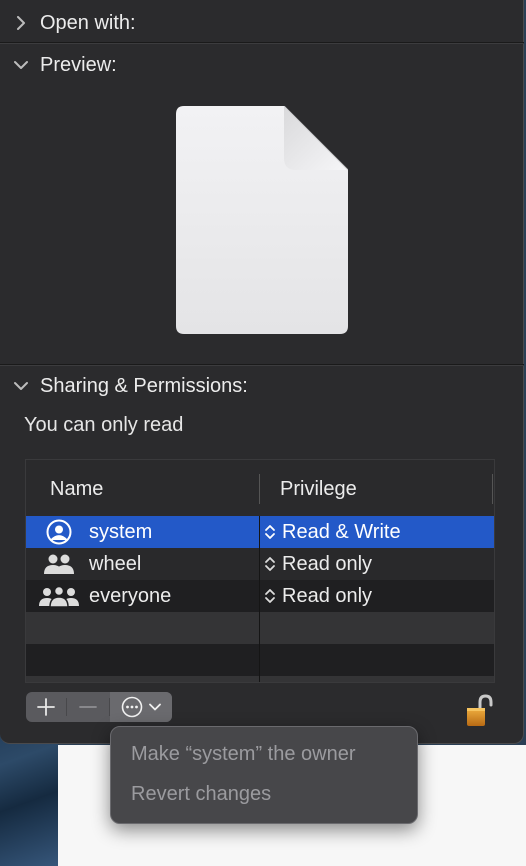 The image size is (526, 866). What do you see at coordinates (59, 596) in the screenshot?
I see `everyone-icon` at bounding box center [59, 596].